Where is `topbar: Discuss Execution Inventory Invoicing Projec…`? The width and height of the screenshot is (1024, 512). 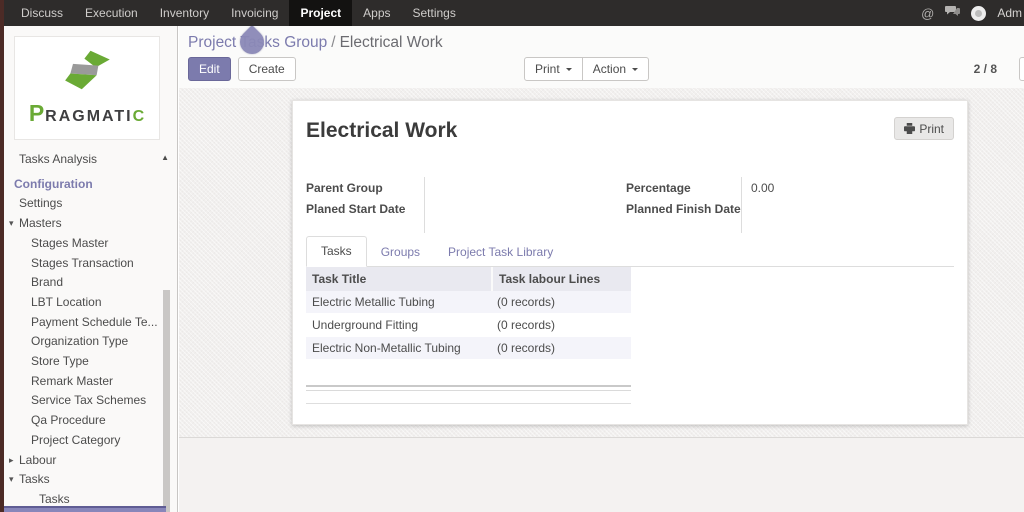 topbar: Discuss Execution Inventory Invoicing Projec… is located at coordinates (512, 13).